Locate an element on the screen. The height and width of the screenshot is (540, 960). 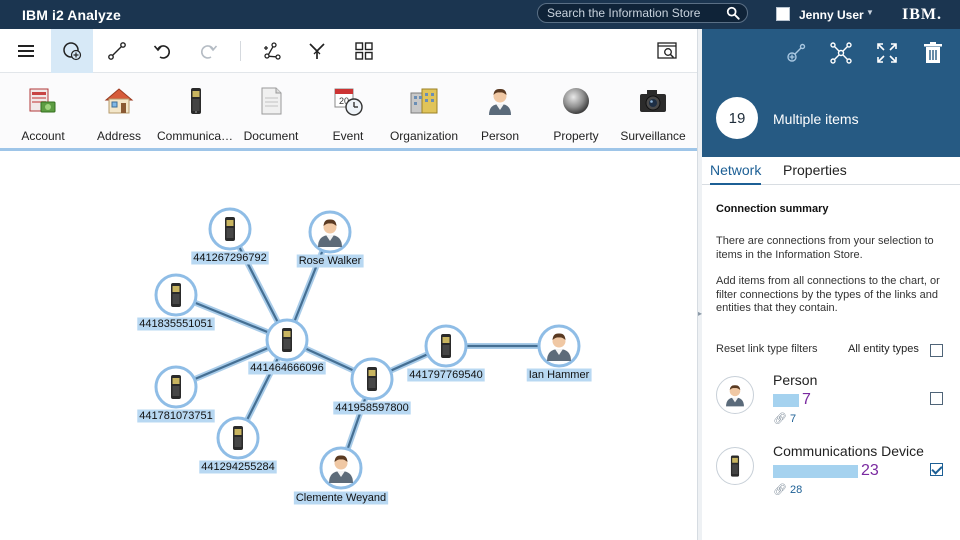
add-link-icon is located at coordinates (117, 51).